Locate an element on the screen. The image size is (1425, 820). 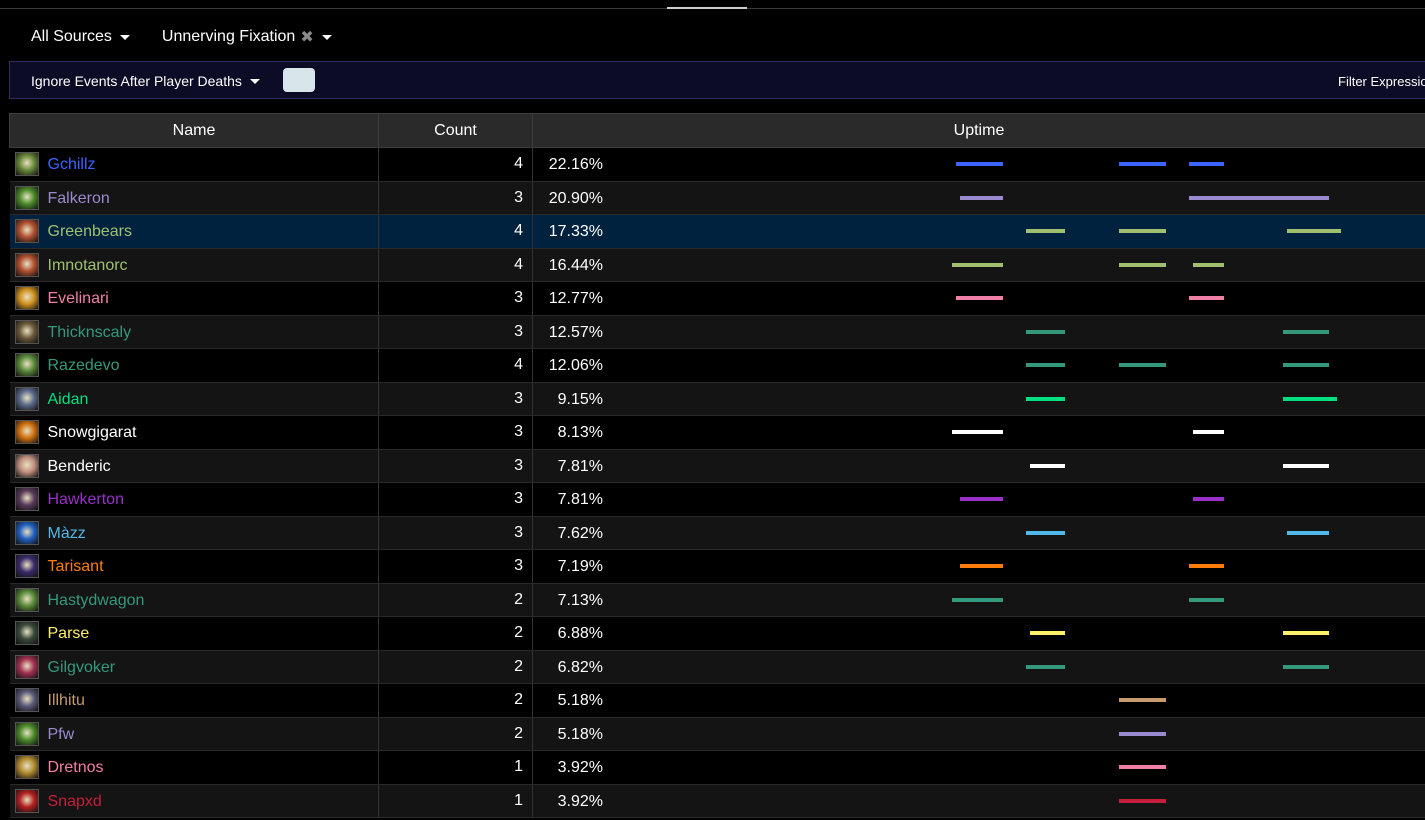
player-name-link: Hastydwagon is located at coordinates (96, 601).